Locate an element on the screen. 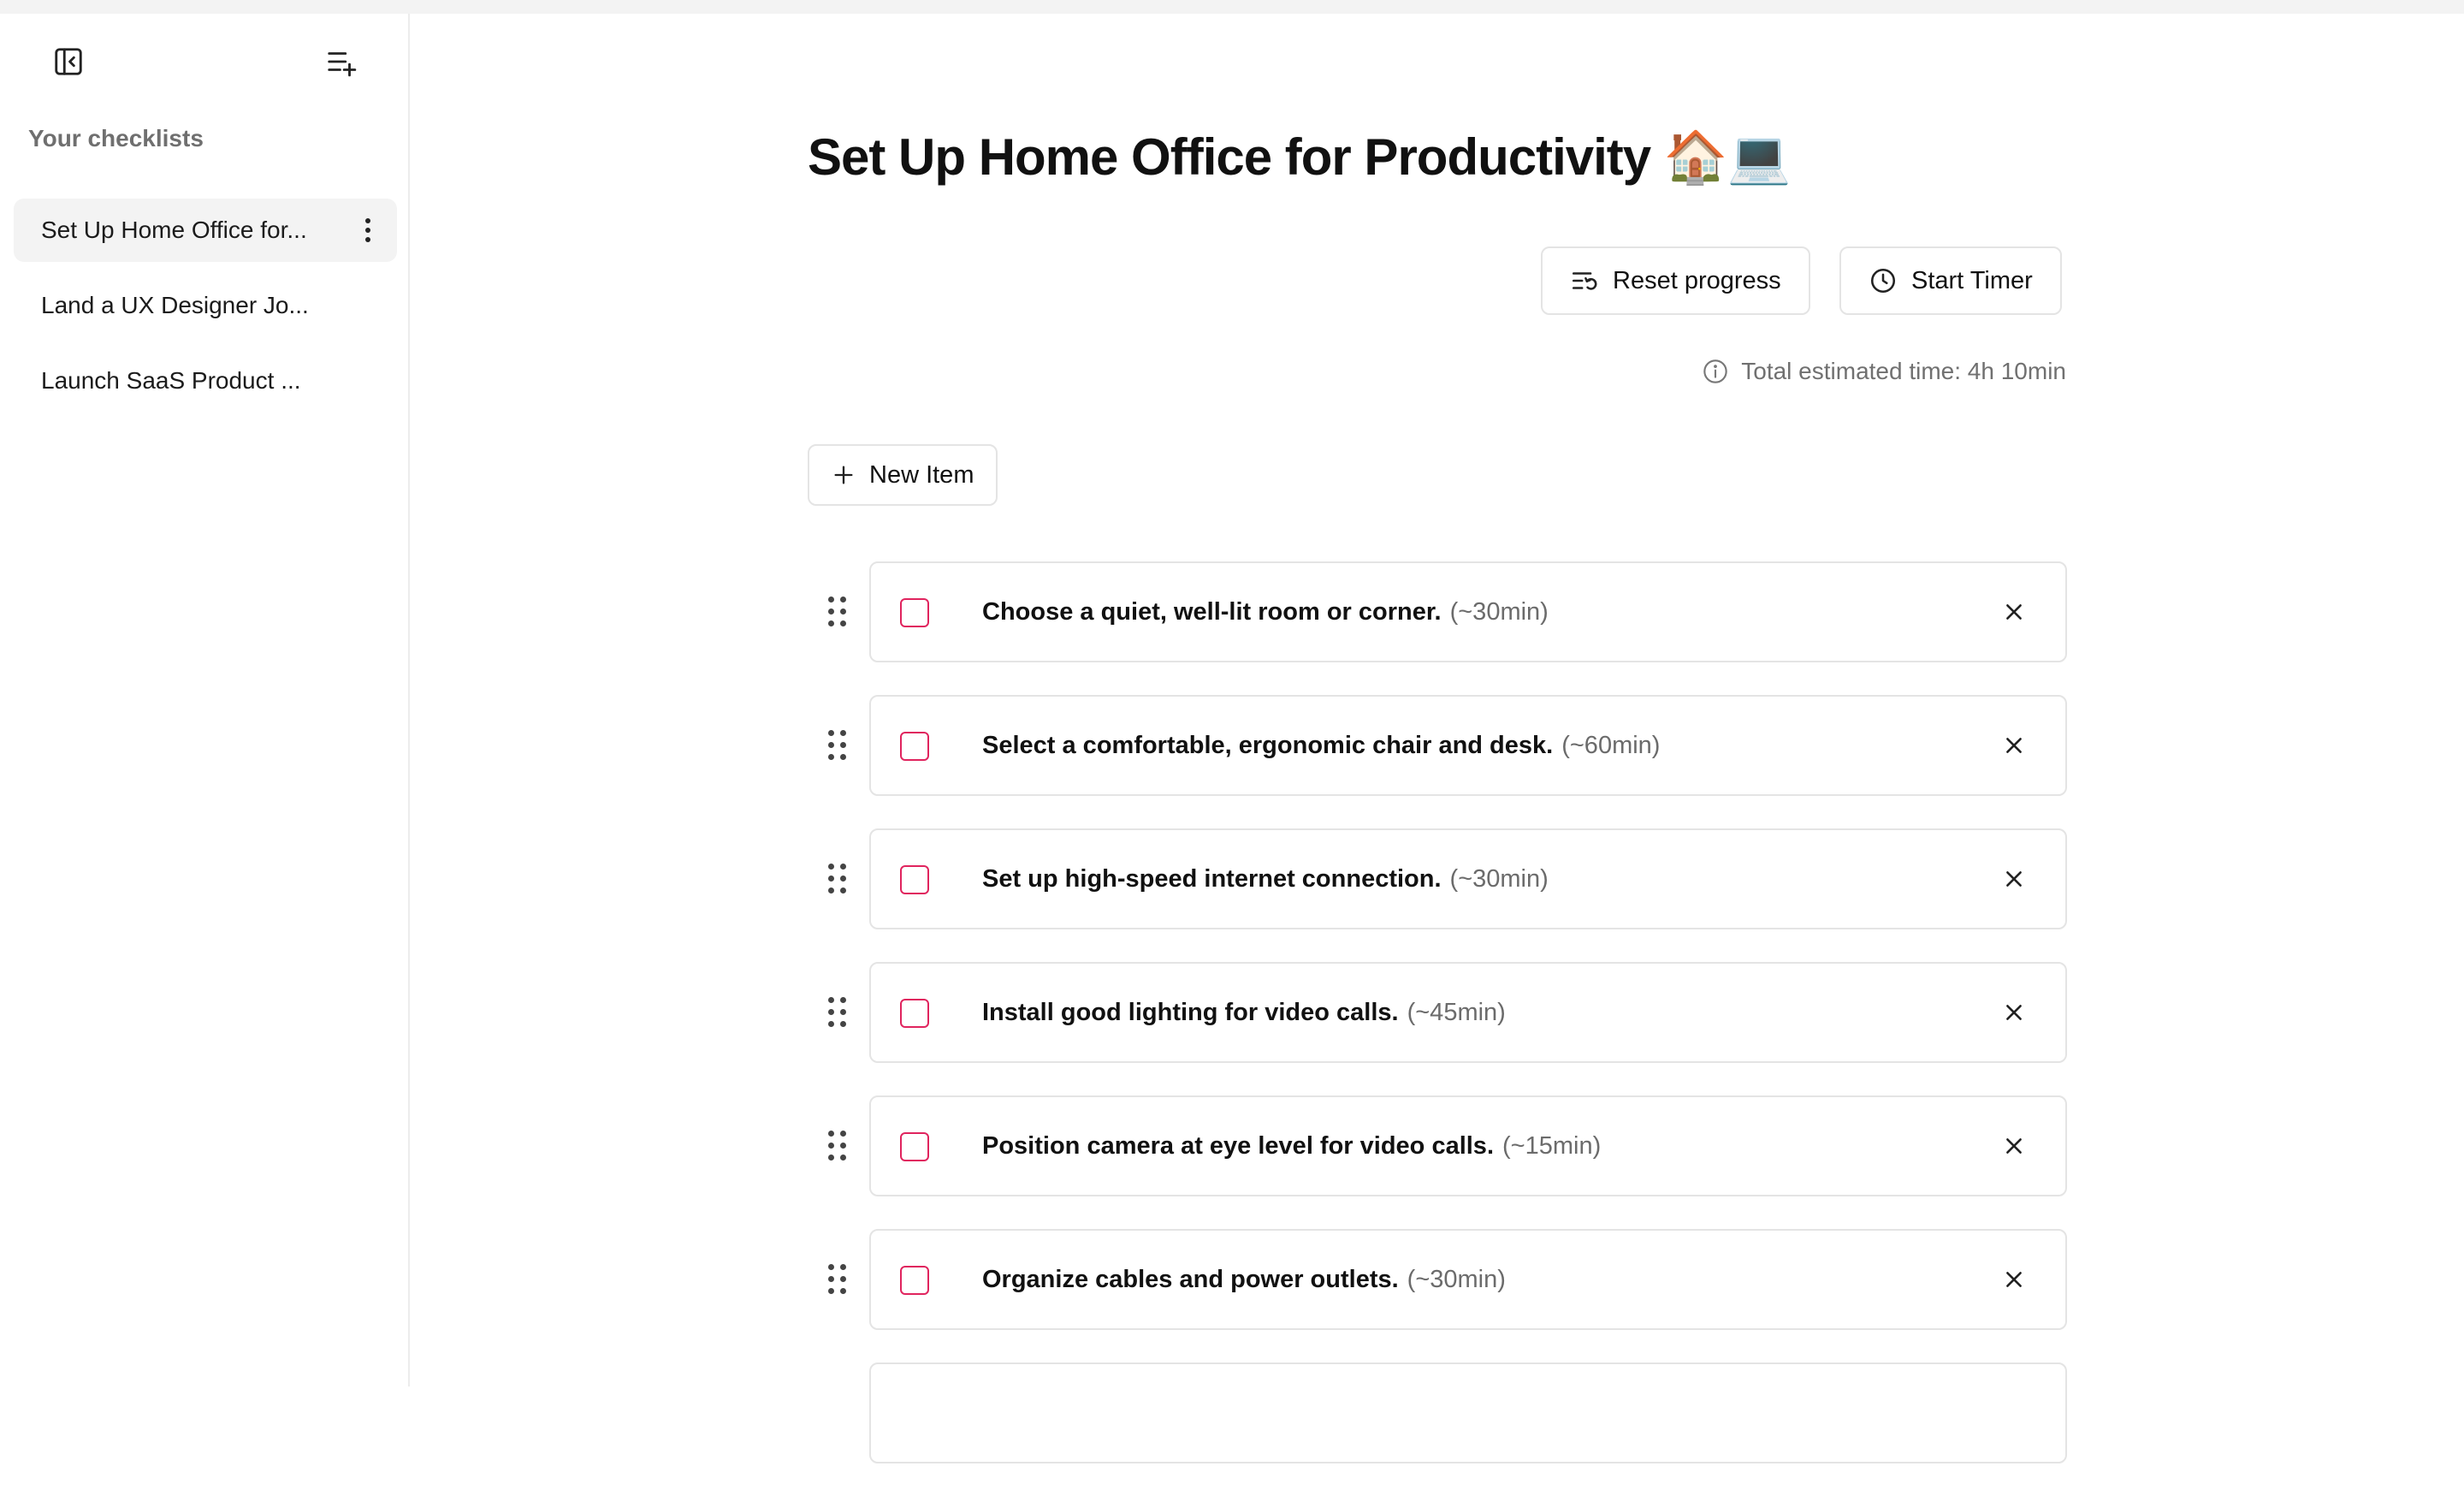 The width and height of the screenshot is (2464, 1496). item-title: Choose a quiet, well-lit room or corner. is located at coordinates (1212, 611).